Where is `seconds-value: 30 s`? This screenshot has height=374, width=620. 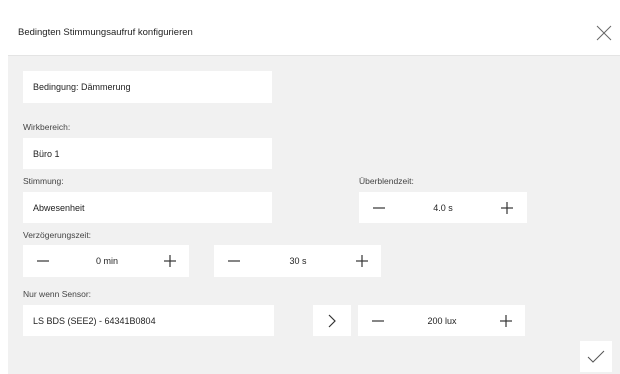
seconds-value: 30 s is located at coordinates (298, 261).